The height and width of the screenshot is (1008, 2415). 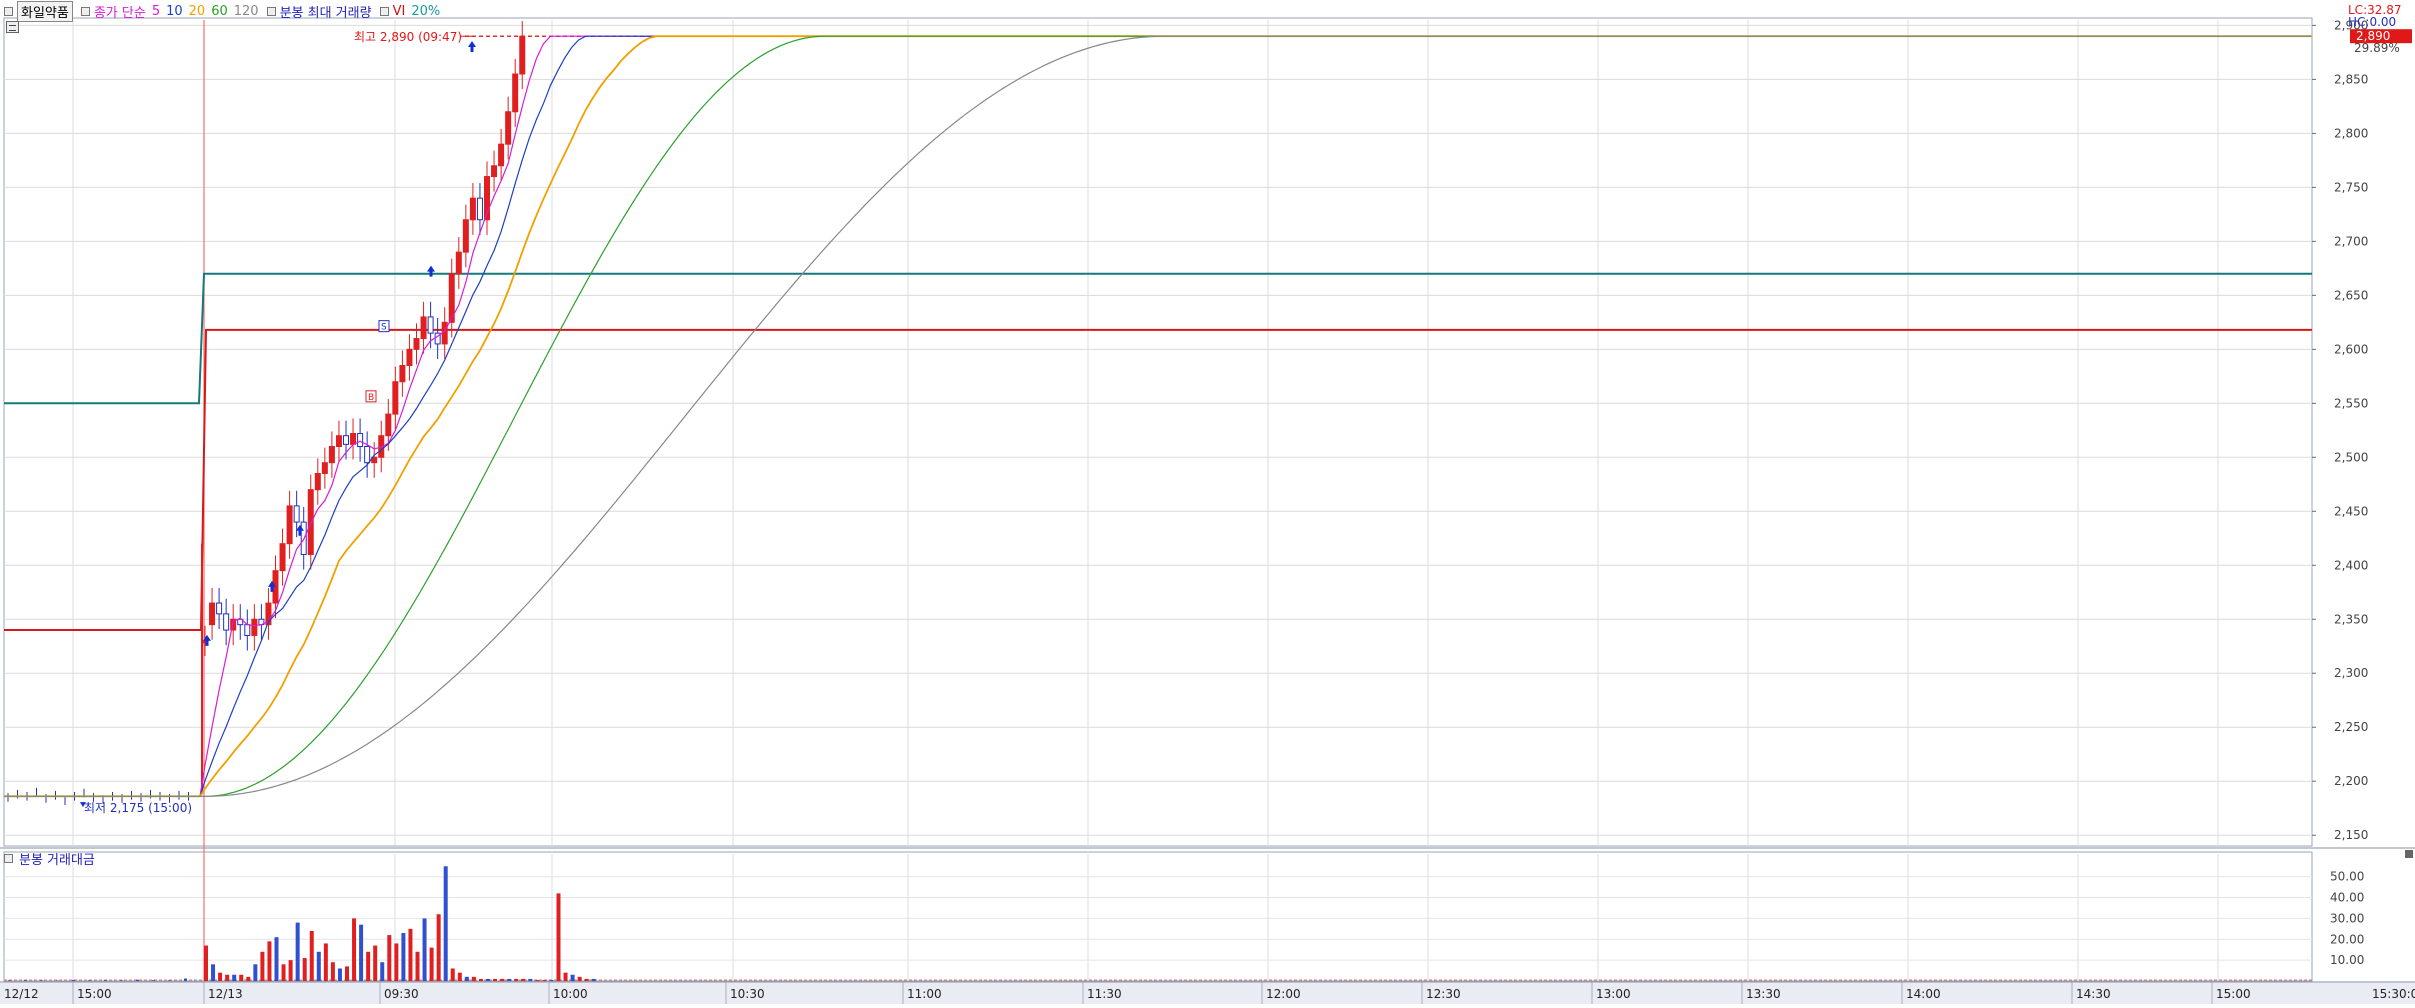 I want to click on stock-name: 화일약품, so click(x=45, y=11).